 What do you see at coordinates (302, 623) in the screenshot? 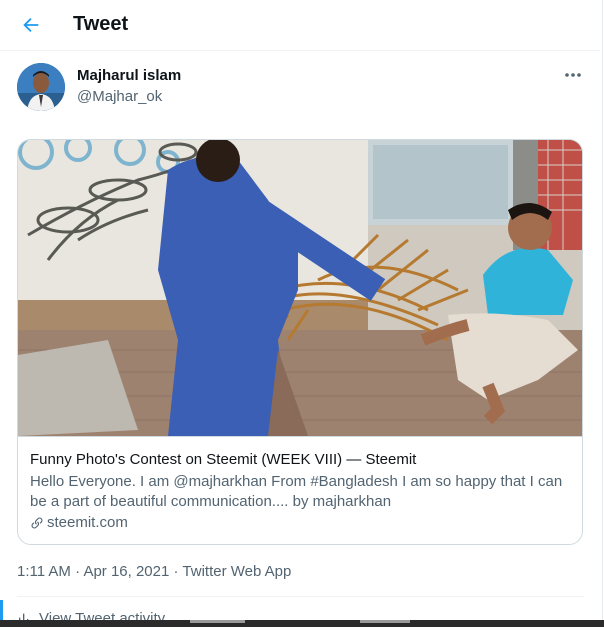
I see `taskbar-strip` at bounding box center [302, 623].